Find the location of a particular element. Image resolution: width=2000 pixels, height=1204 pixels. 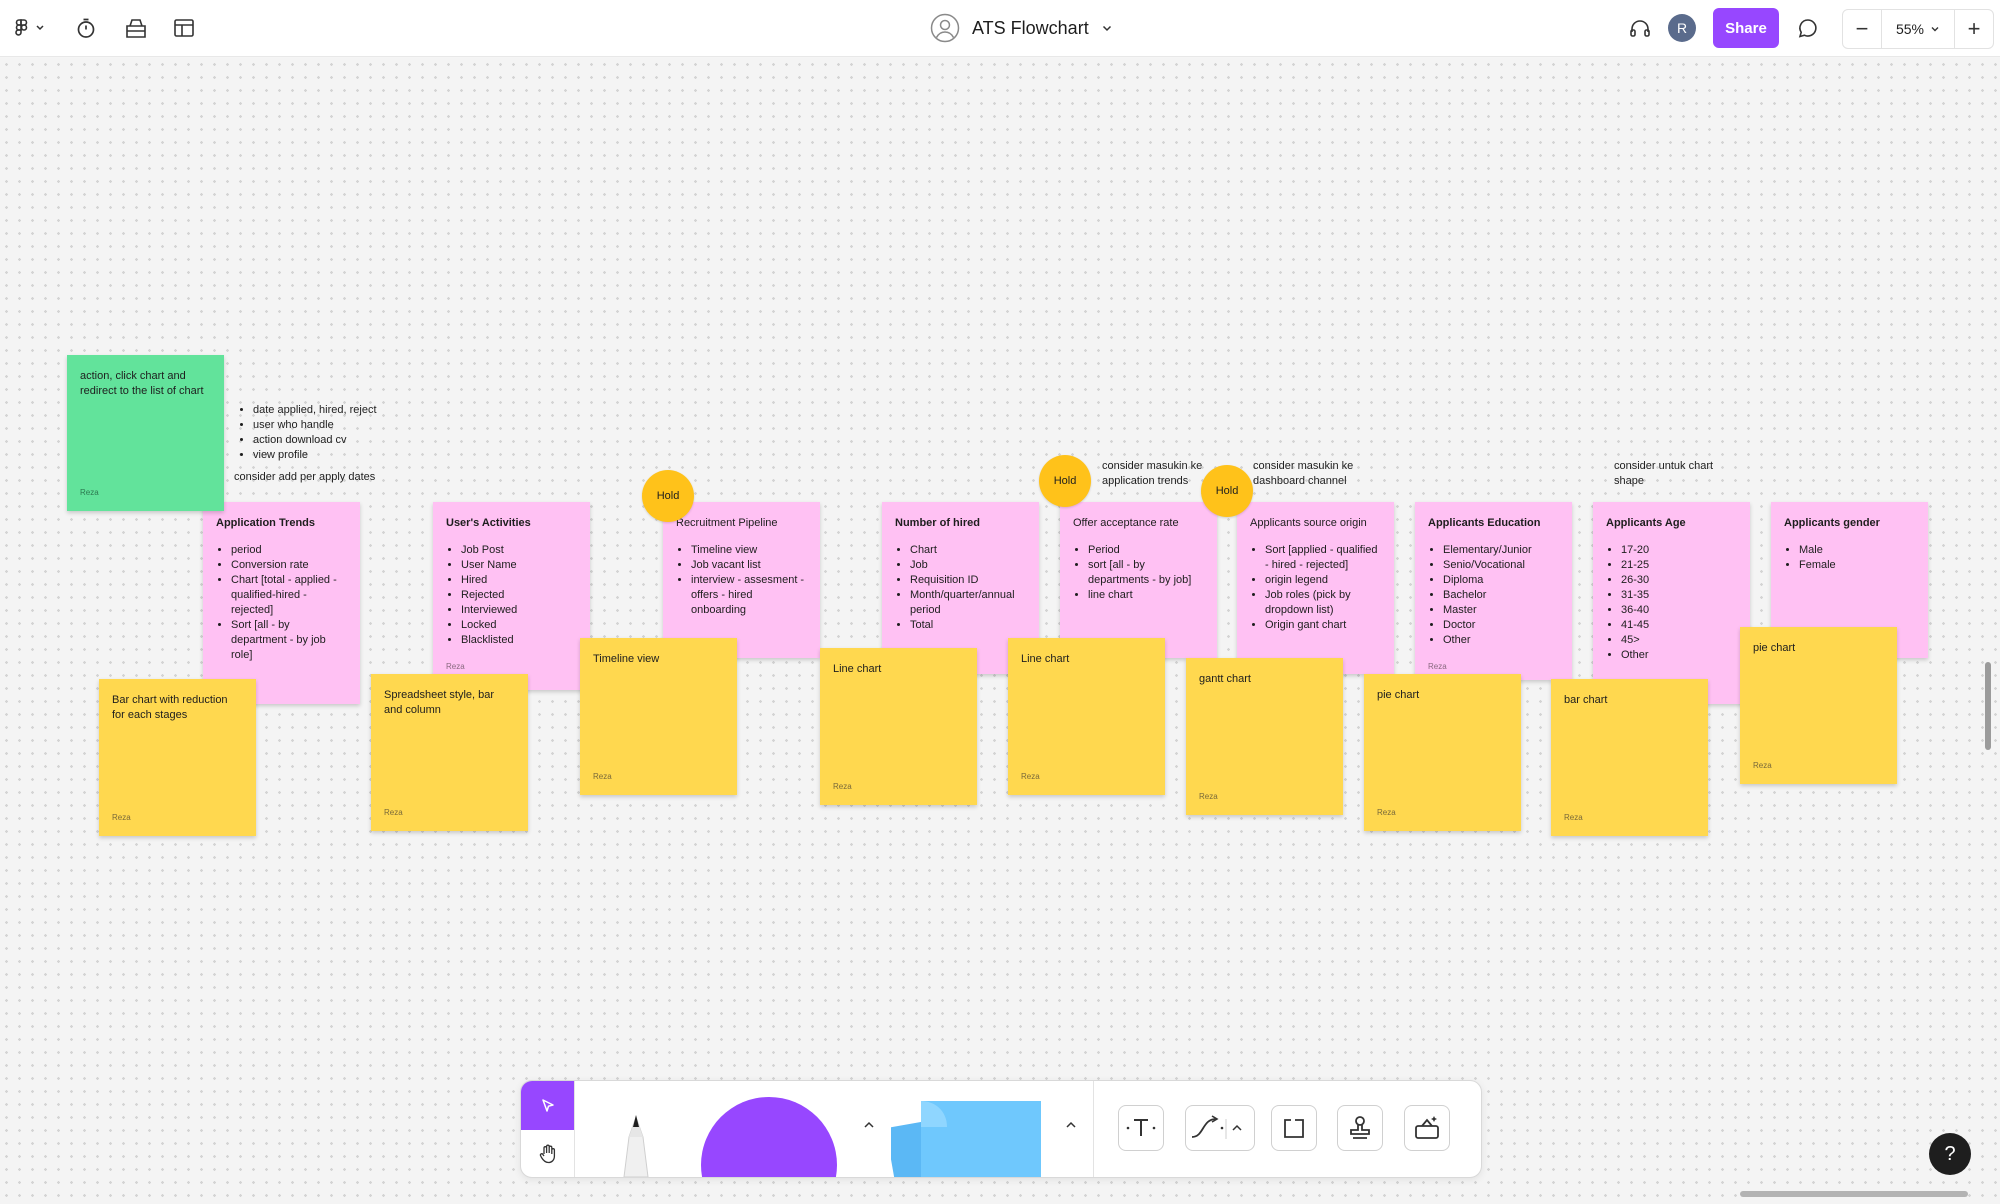

hand-tool is located at coordinates (547, 1153).